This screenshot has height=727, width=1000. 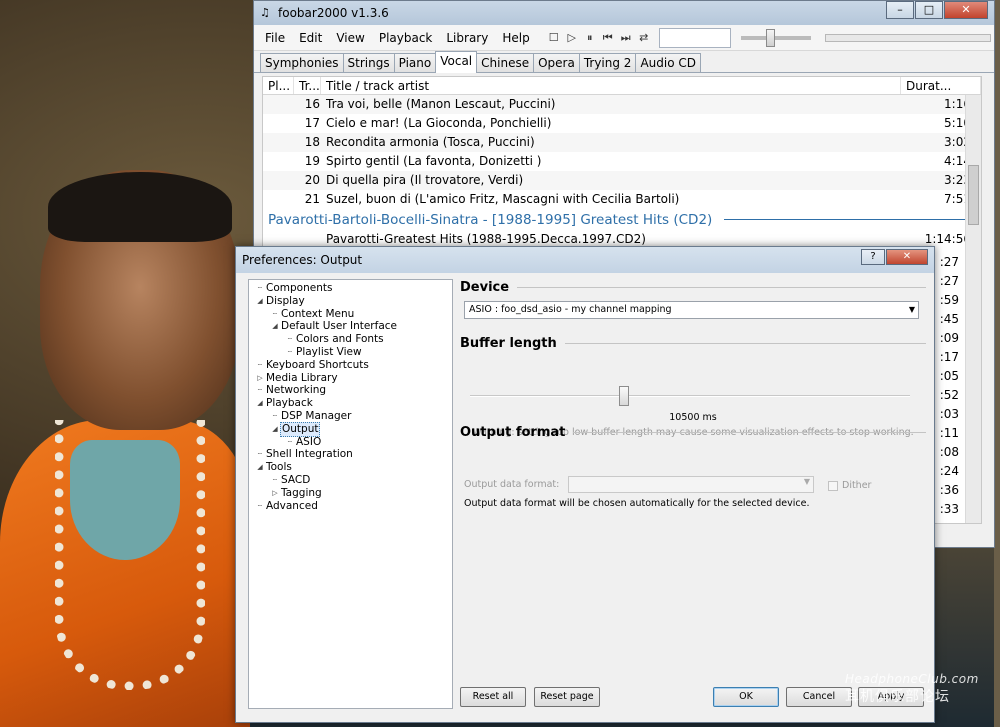 What do you see at coordinates (746, 697) in the screenshot?
I see `ok-button: OK` at bounding box center [746, 697].